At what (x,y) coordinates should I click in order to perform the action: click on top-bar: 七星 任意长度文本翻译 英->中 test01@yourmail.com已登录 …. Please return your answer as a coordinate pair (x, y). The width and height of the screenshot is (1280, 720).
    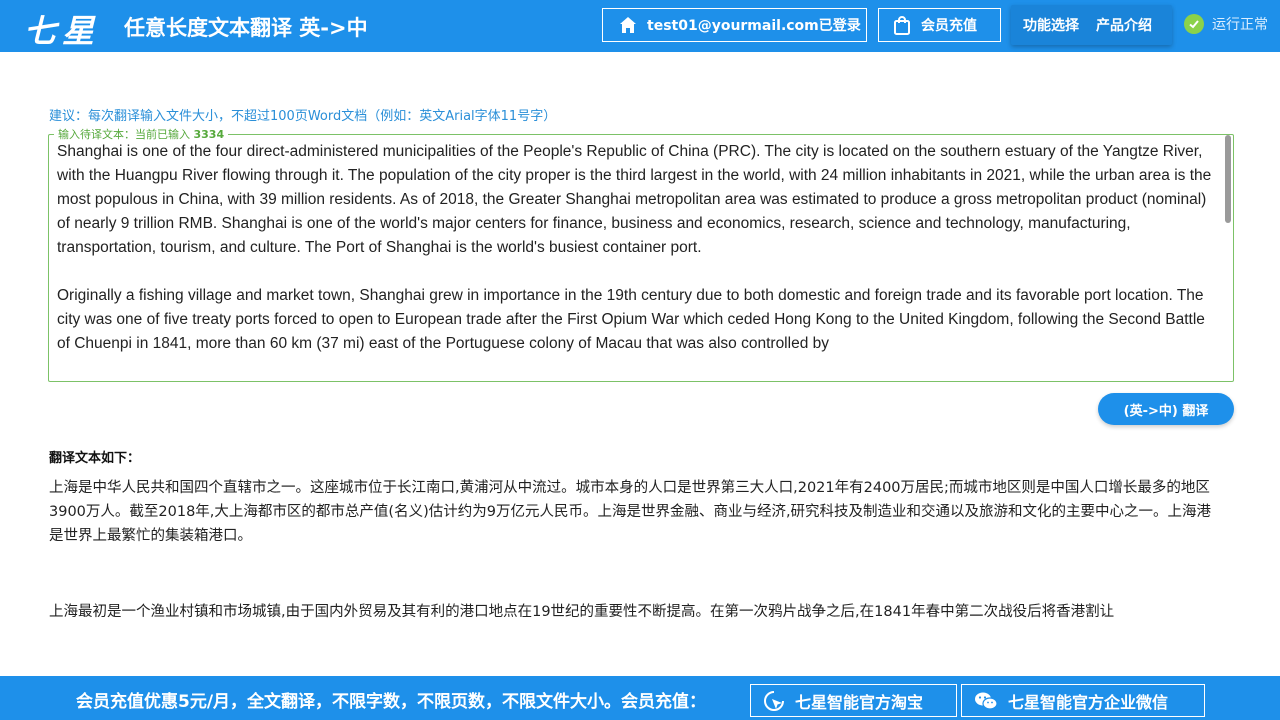
    Looking at the image, I should click on (640, 26).